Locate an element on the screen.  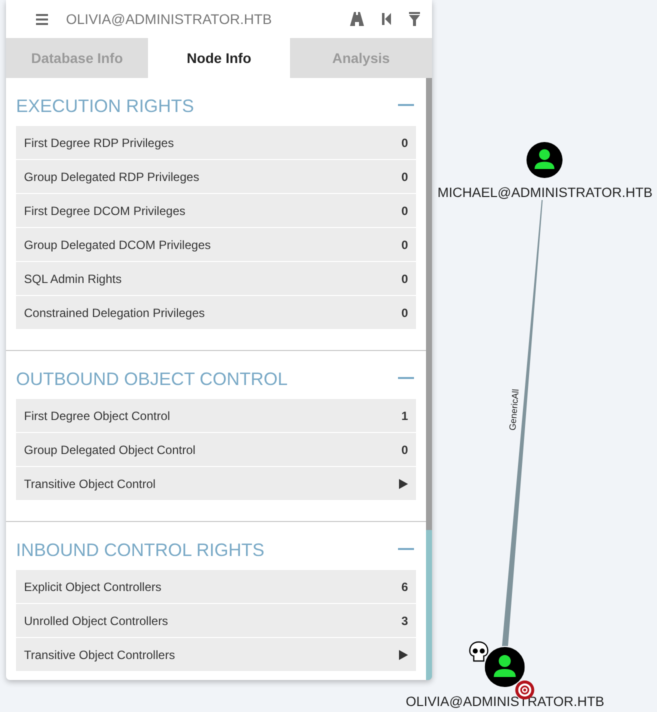
info-row: SQL Admin Rights 0 is located at coordinates (216, 279).